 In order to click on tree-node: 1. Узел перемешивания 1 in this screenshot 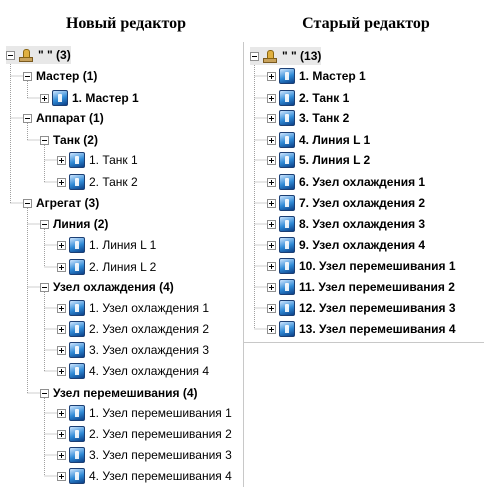, I will do `click(144, 413)`.